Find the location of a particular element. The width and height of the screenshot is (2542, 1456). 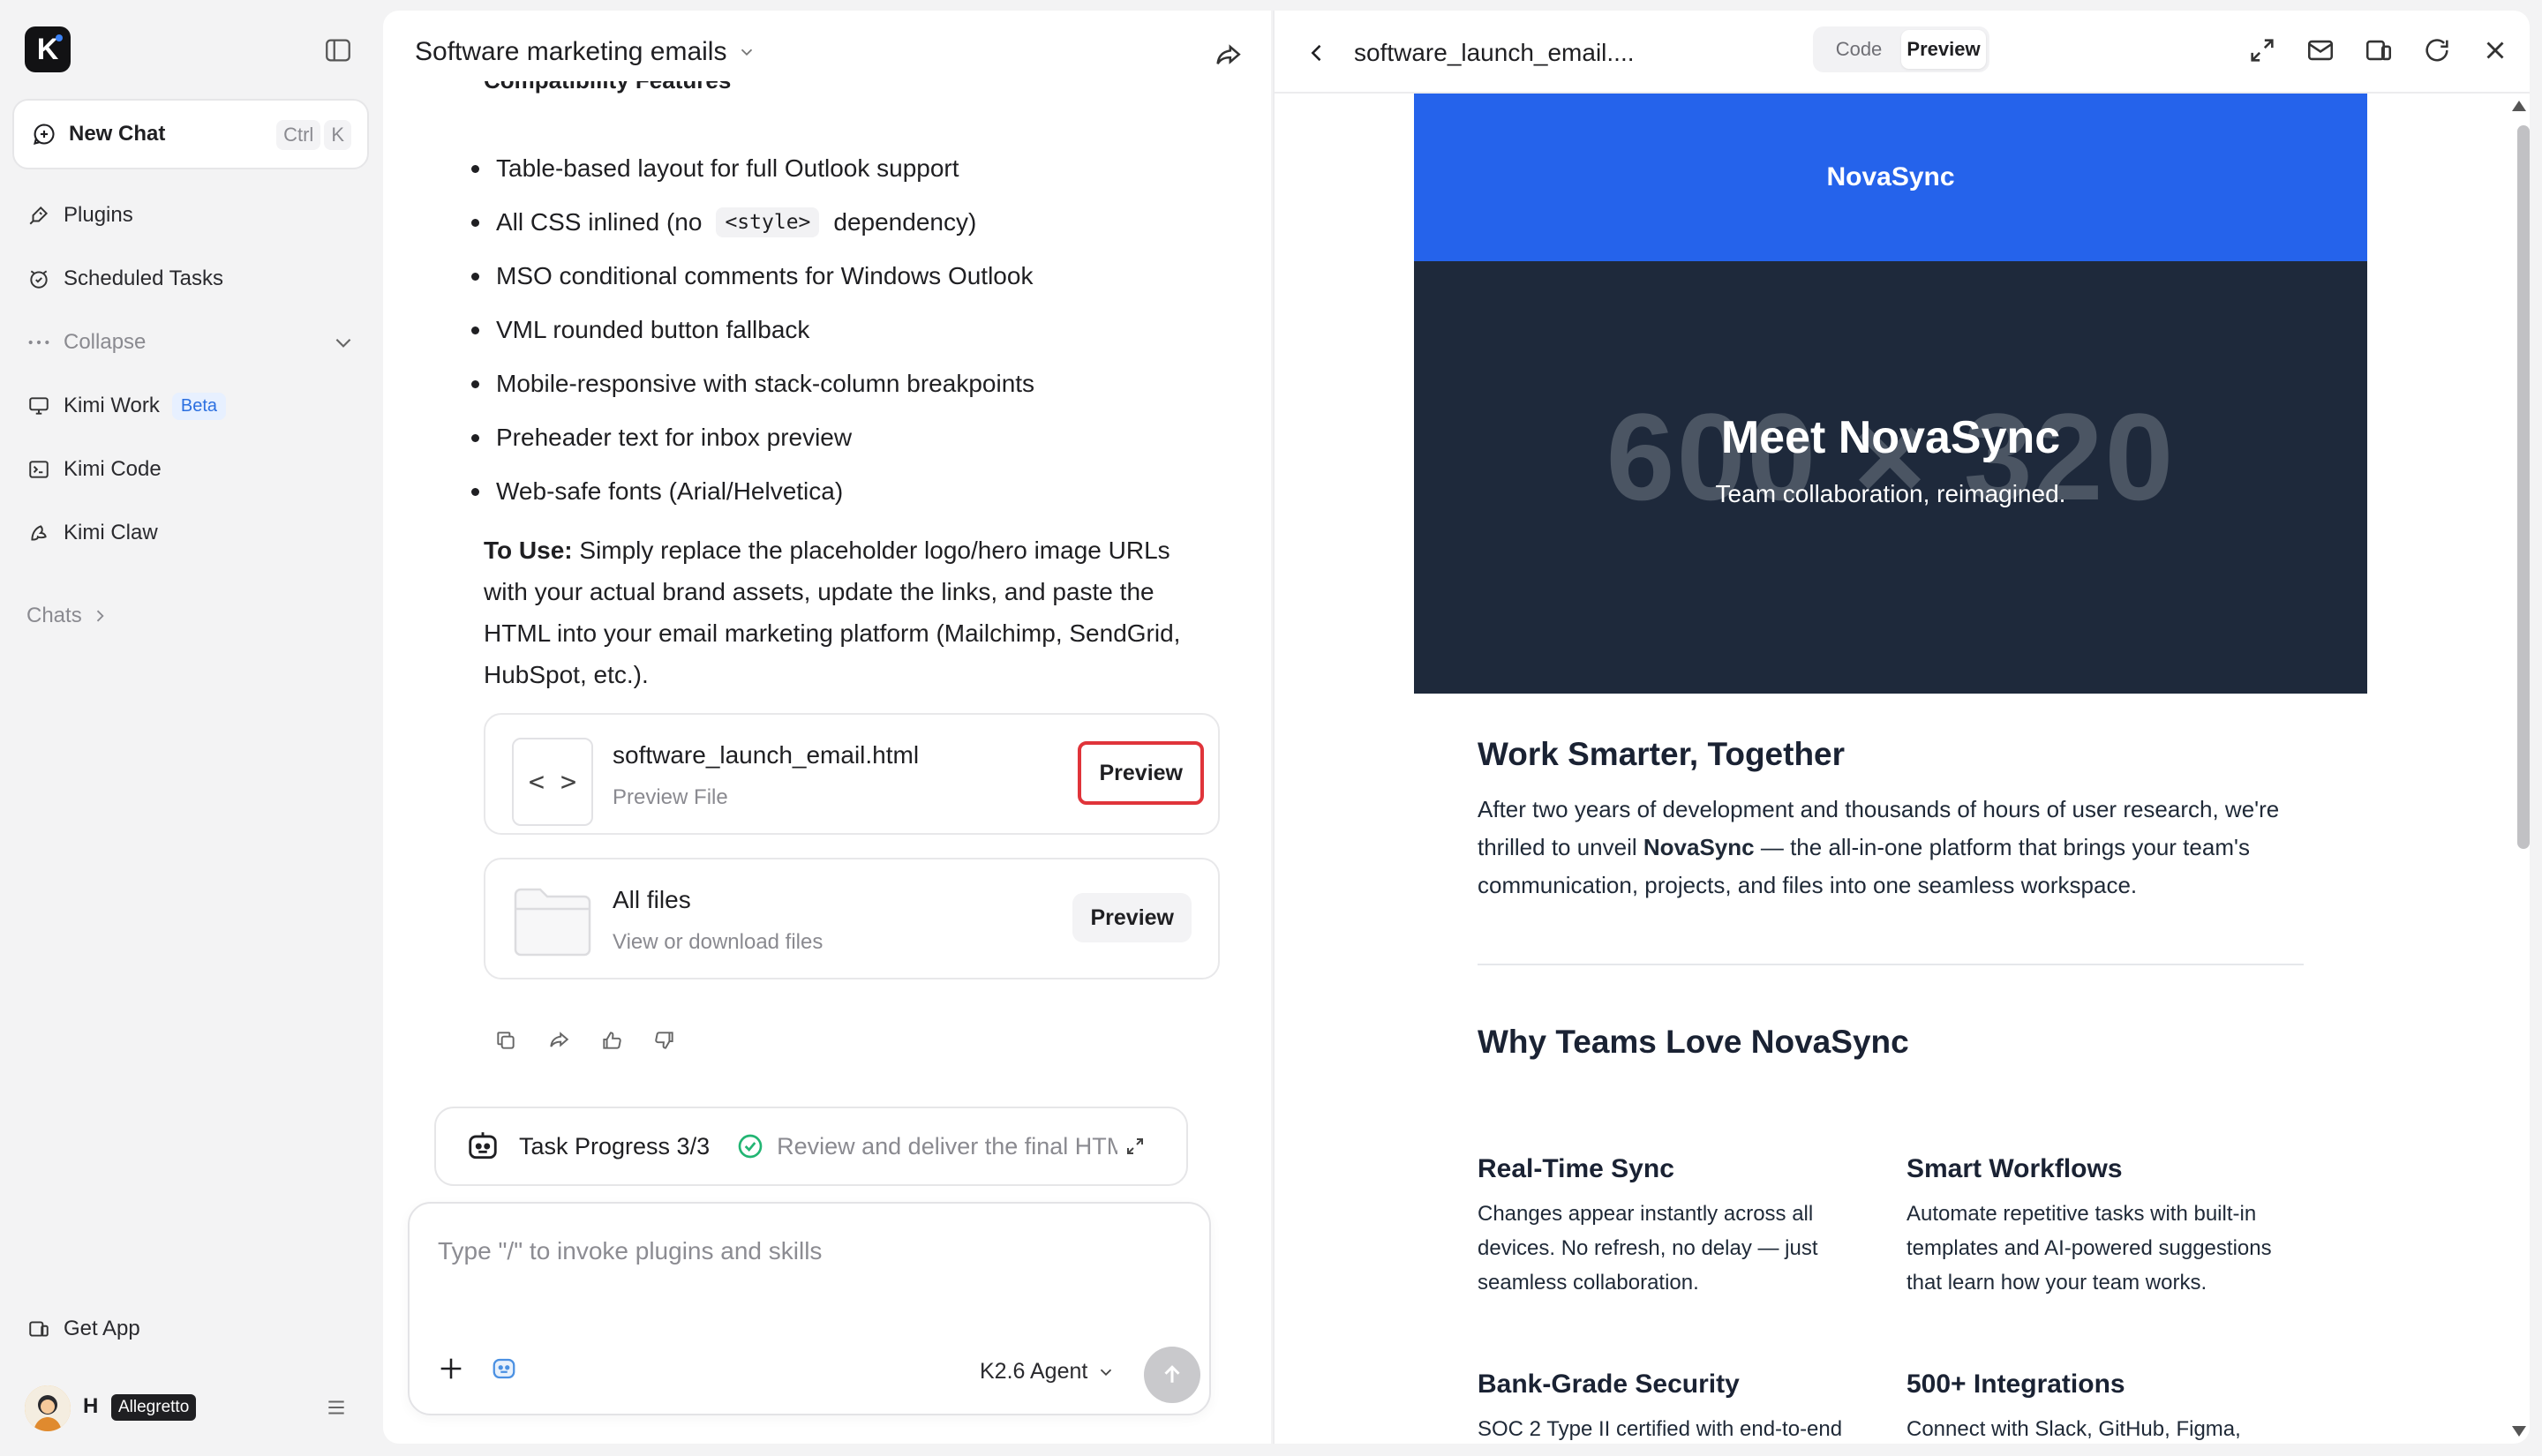

avatar is located at coordinates (48, 1408).